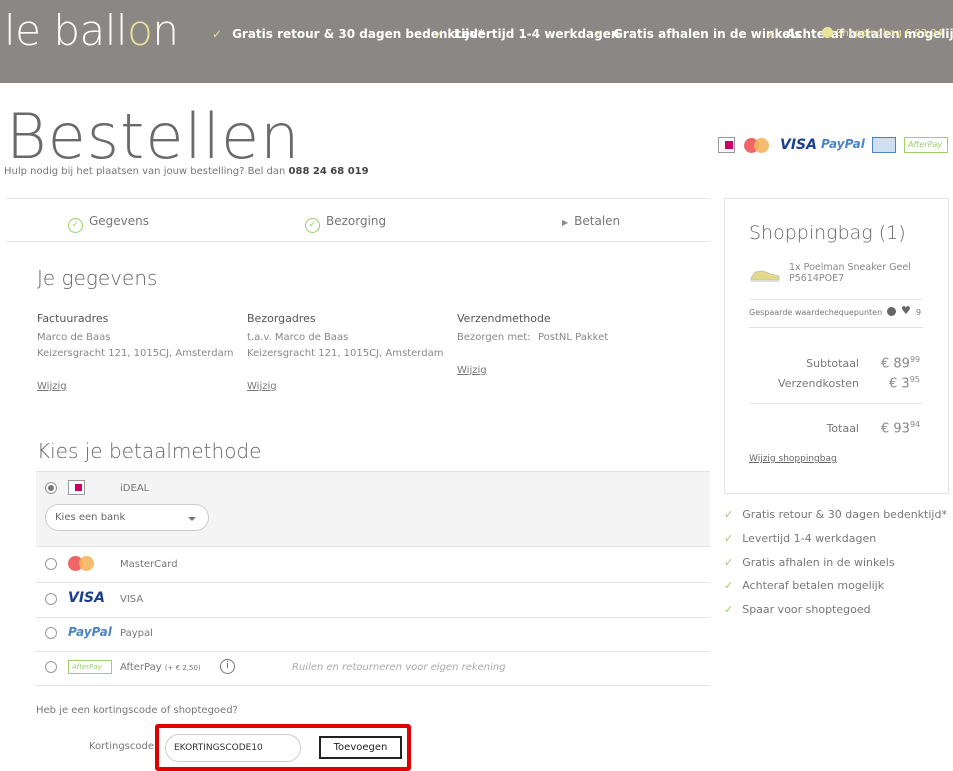 Image resolution: width=953 pixels, height=771 pixels. I want to click on payment-label: iDEAL, so click(135, 488).